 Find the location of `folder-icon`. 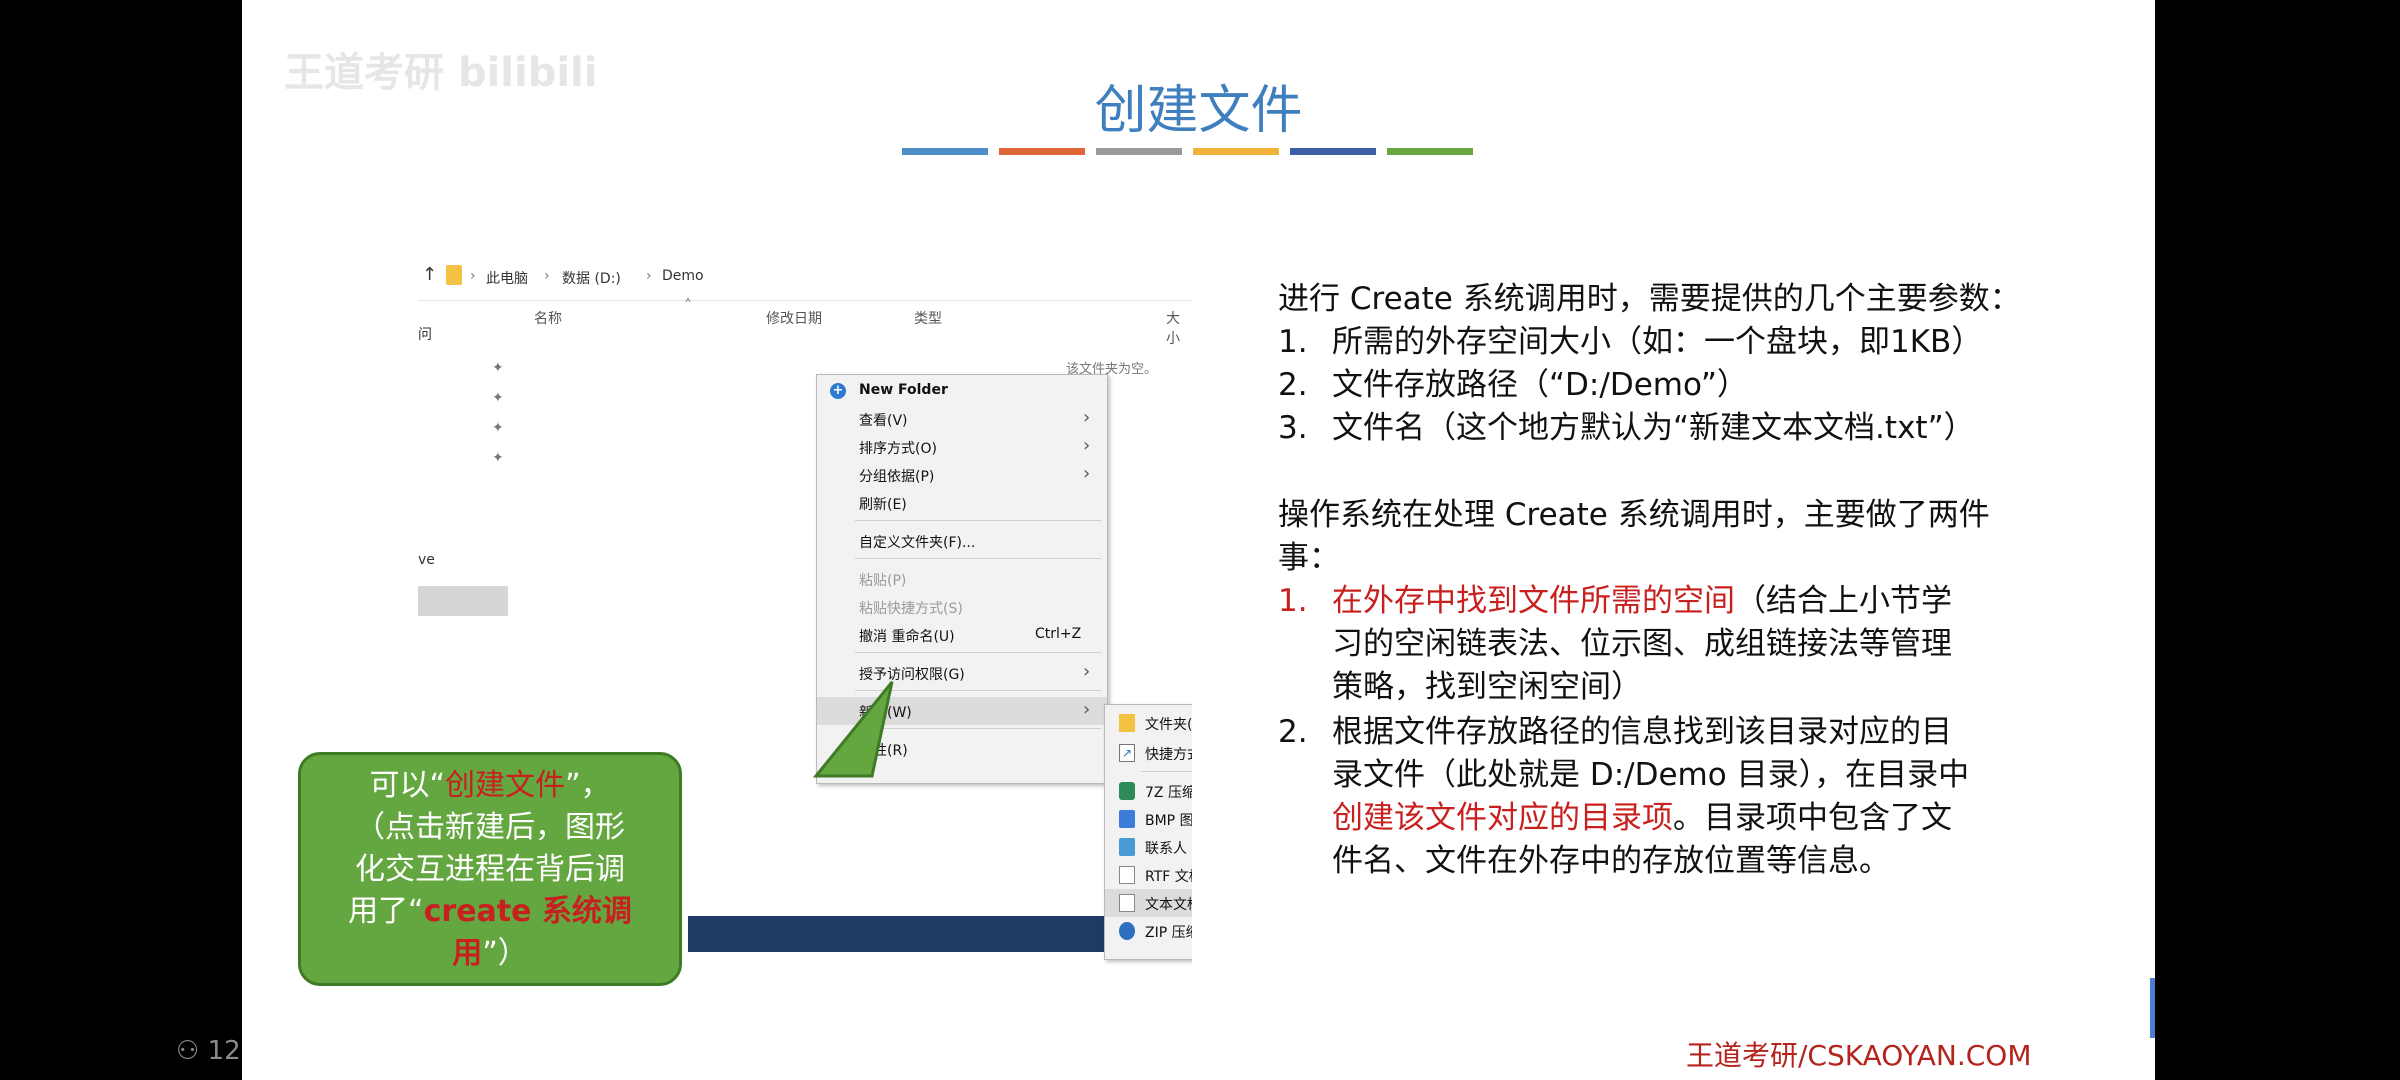

folder-icon is located at coordinates (1127, 723).